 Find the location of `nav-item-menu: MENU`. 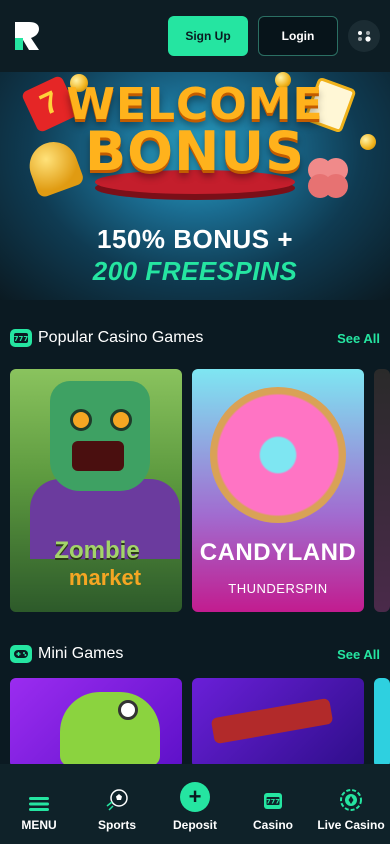

nav-item-menu: MENU is located at coordinates (39, 805).